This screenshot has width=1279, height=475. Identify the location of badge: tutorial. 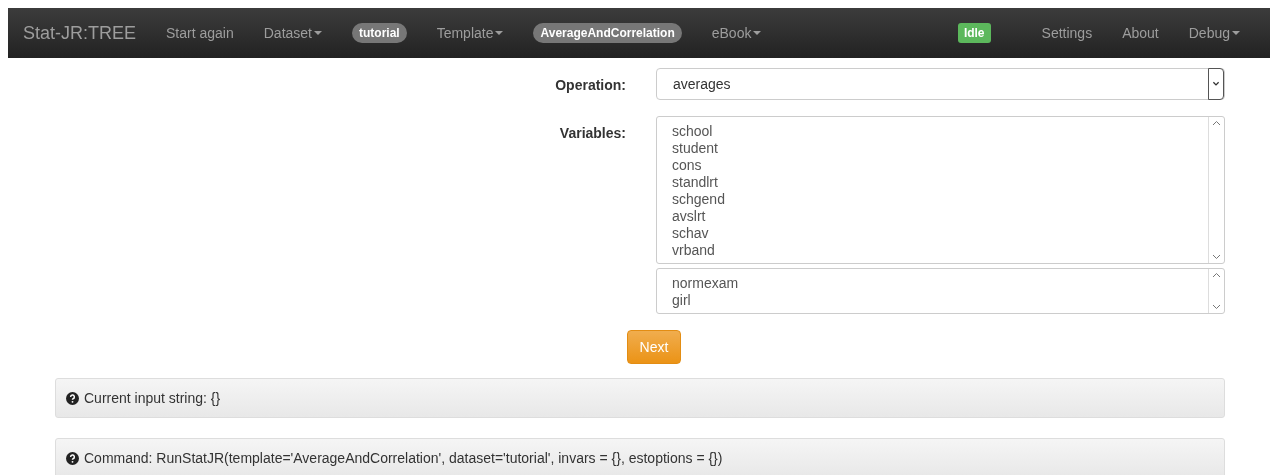
(379, 33).